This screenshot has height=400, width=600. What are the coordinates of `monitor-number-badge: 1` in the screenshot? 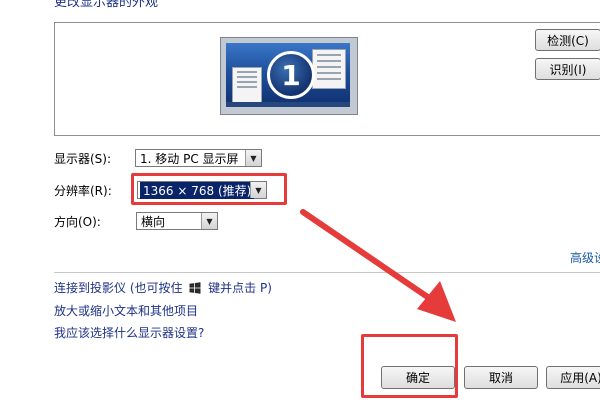 It's located at (291, 75).